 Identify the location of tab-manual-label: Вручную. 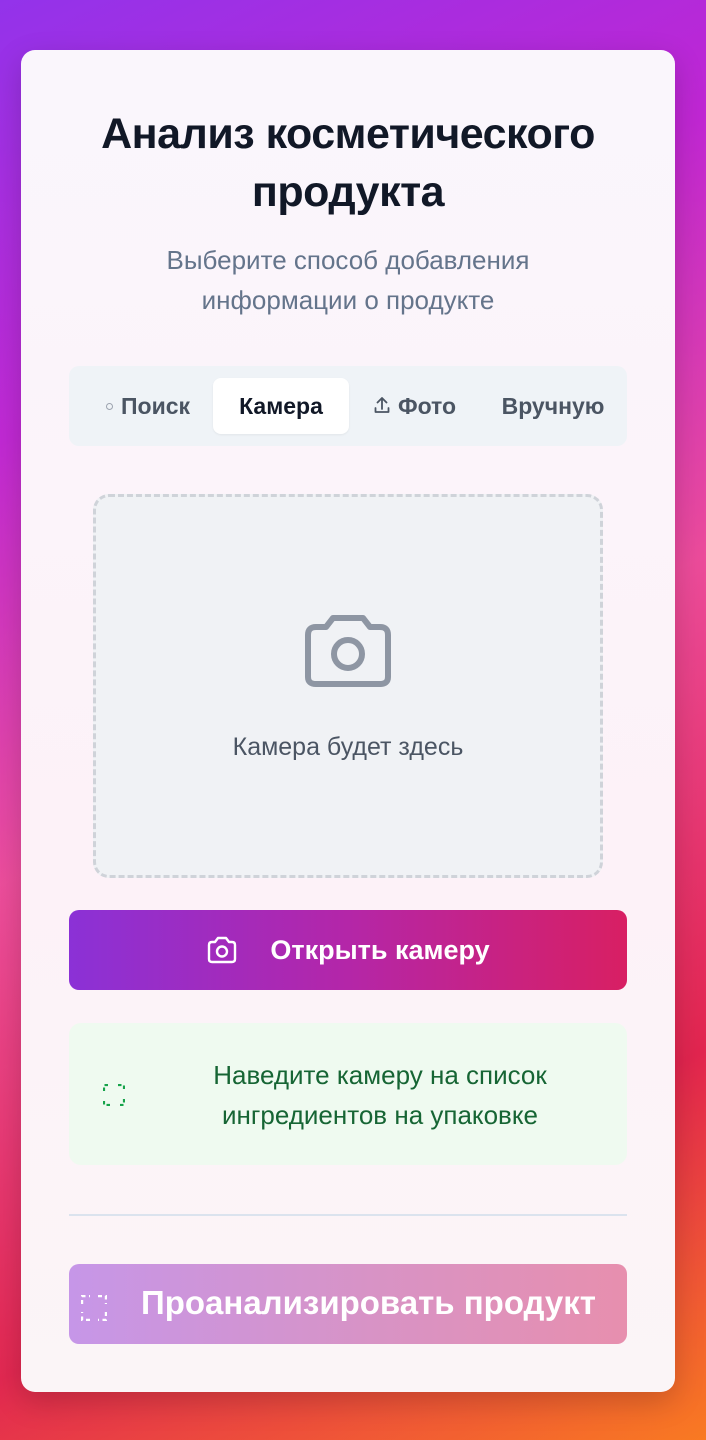
(553, 405).